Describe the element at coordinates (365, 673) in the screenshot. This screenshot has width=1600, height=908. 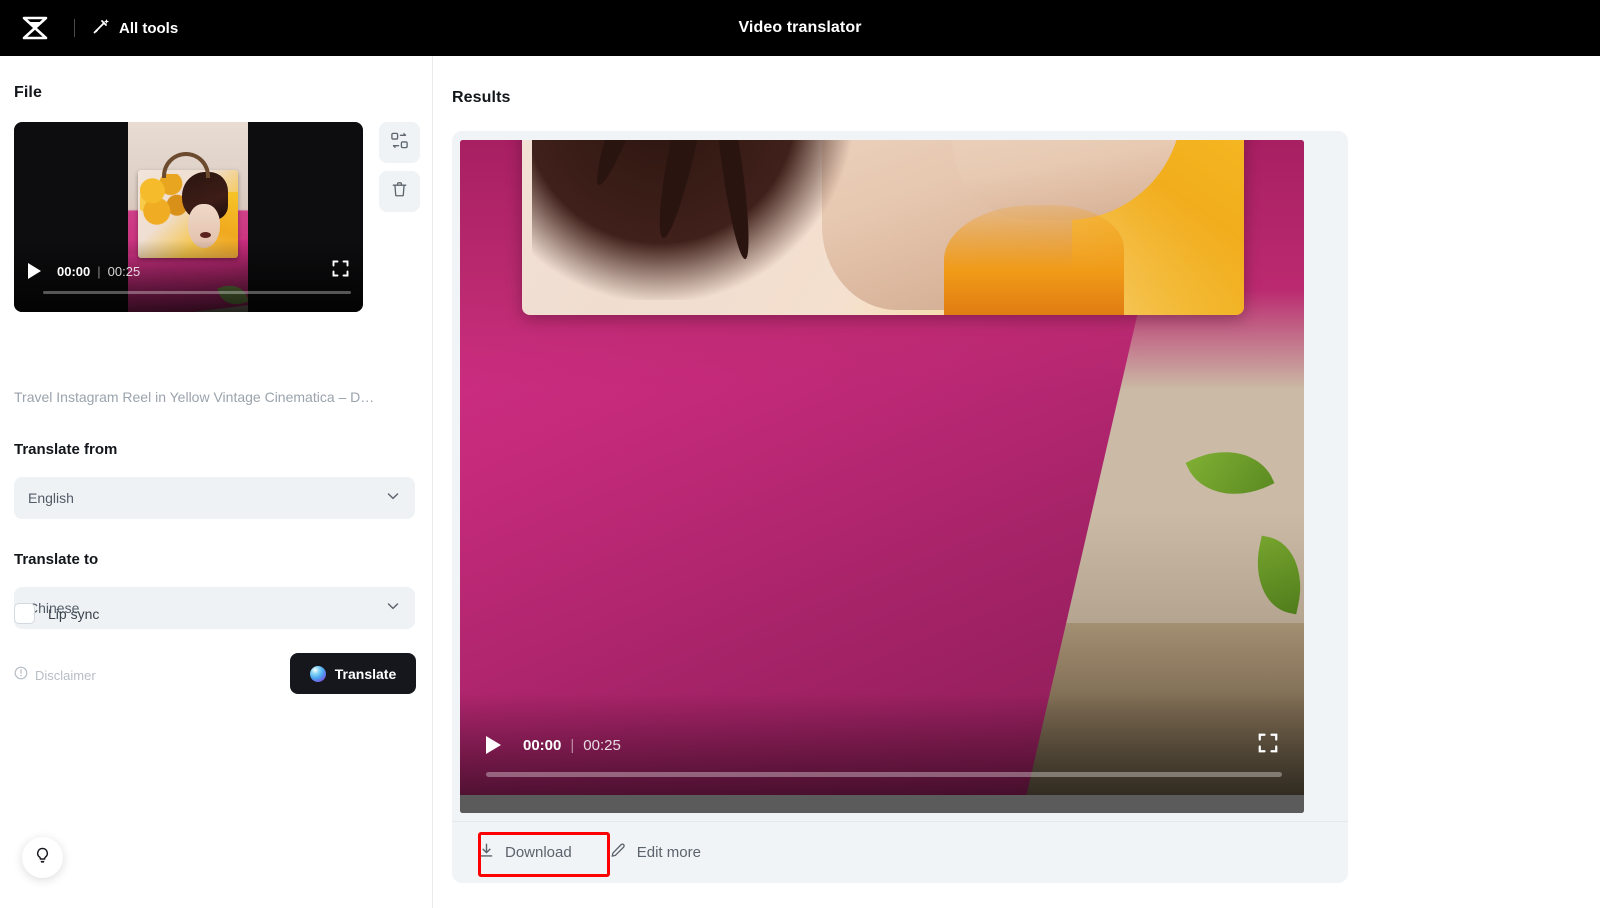
I see `translate-button-label: Translate` at that location.